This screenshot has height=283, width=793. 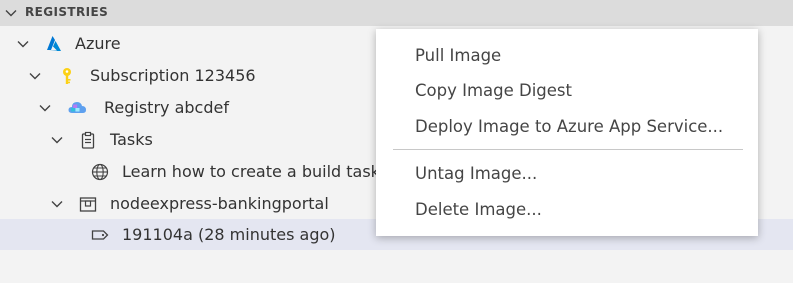 What do you see at coordinates (77, 107) in the screenshot?
I see `container-registry-icon` at bounding box center [77, 107].